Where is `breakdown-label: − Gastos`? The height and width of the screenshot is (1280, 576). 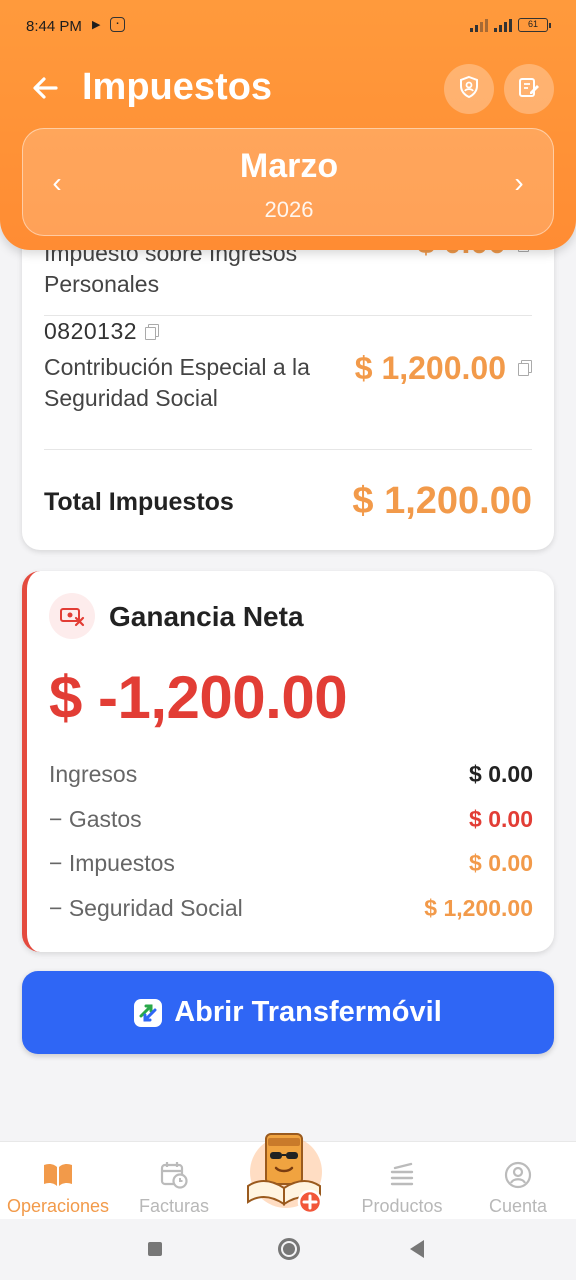 breakdown-label: − Gastos is located at coordinates (95, 819).